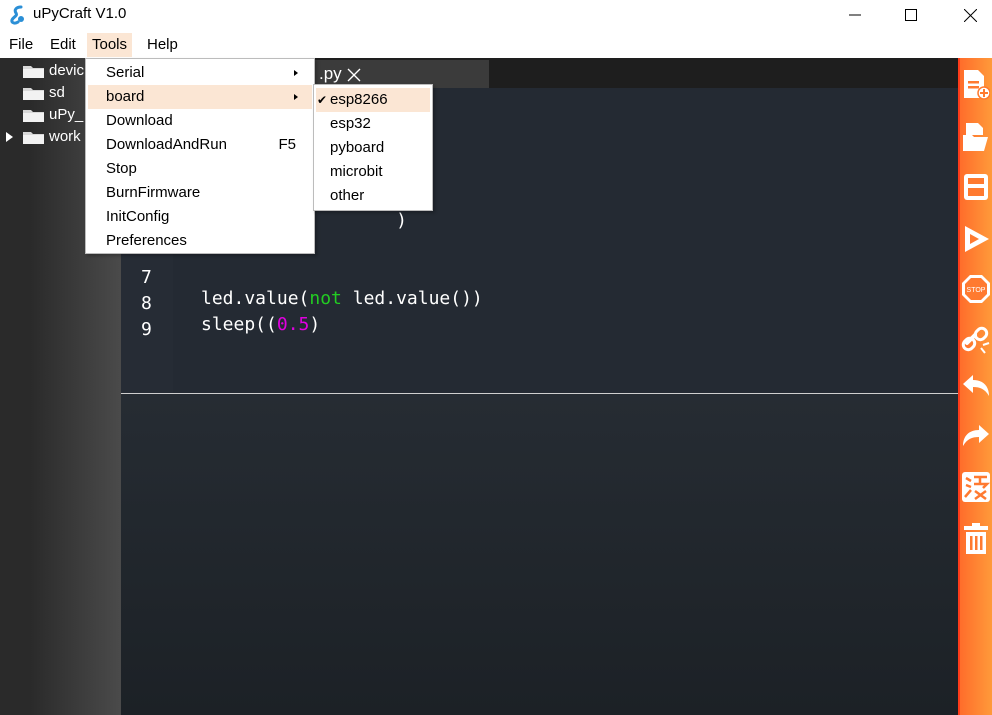 This screenshot has width=992, height=715. What do you see at coordinates (139, 120) in the screenshot?
I see `menu-item-label: Download` at bounding box center [139, 120].